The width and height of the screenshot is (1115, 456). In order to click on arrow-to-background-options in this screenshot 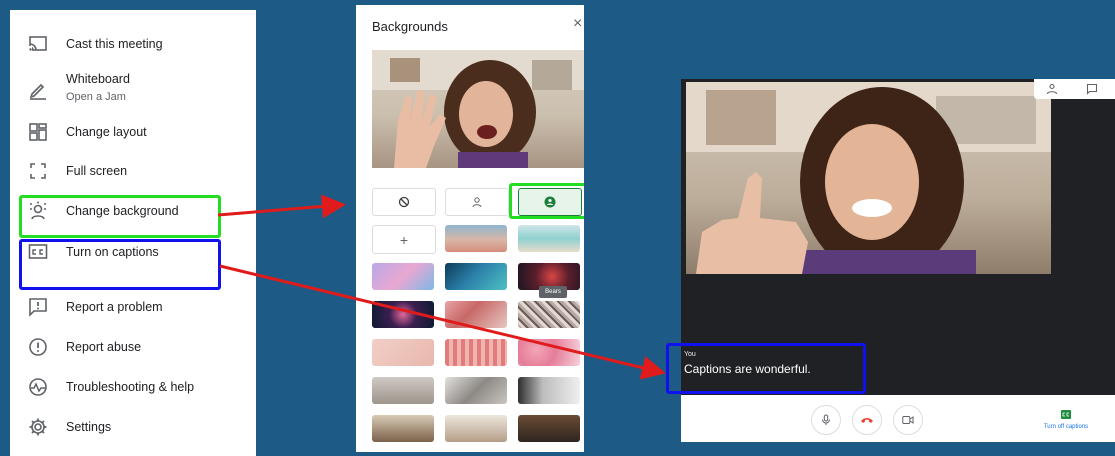, I will do `click(281, 206)`.